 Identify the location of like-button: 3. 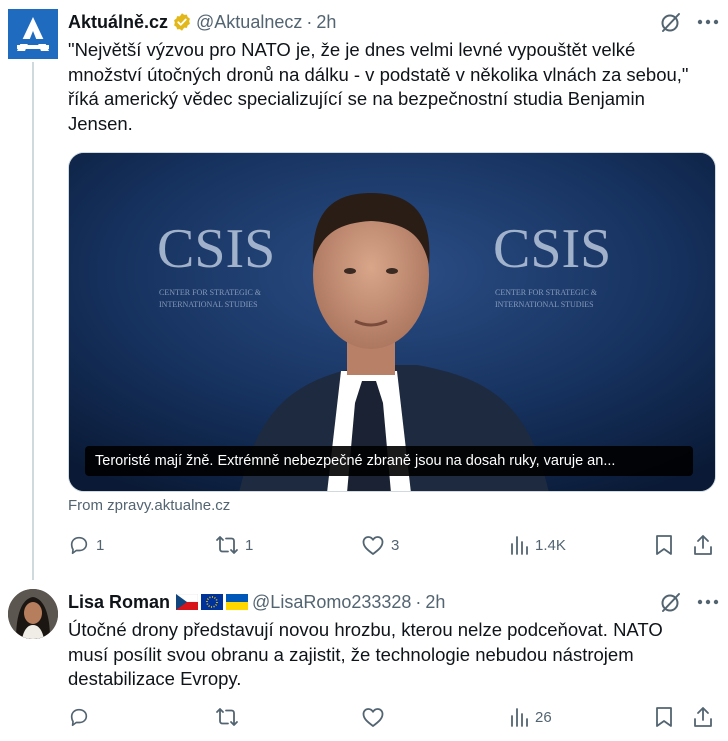
(380, 545).